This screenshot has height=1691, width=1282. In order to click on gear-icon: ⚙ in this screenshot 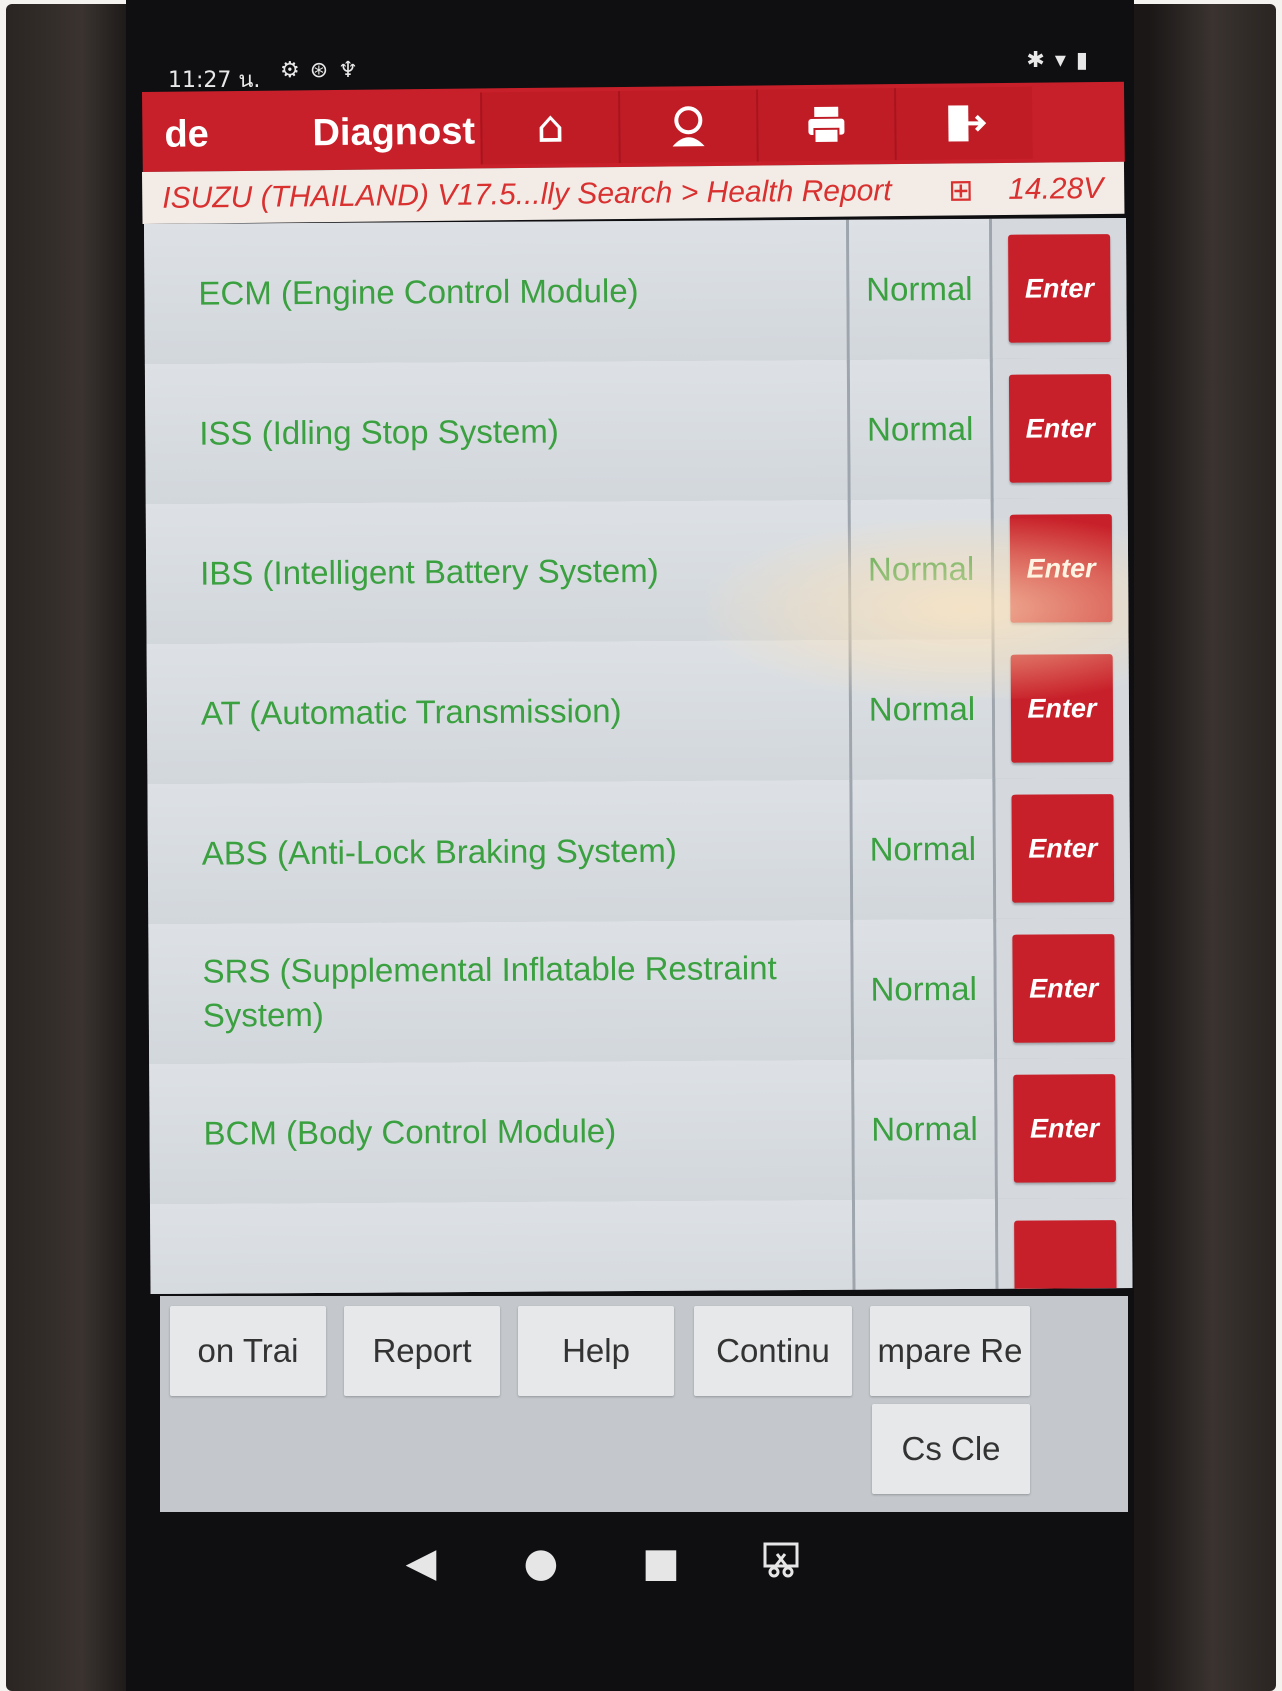, I will do `click(295, 70)`.